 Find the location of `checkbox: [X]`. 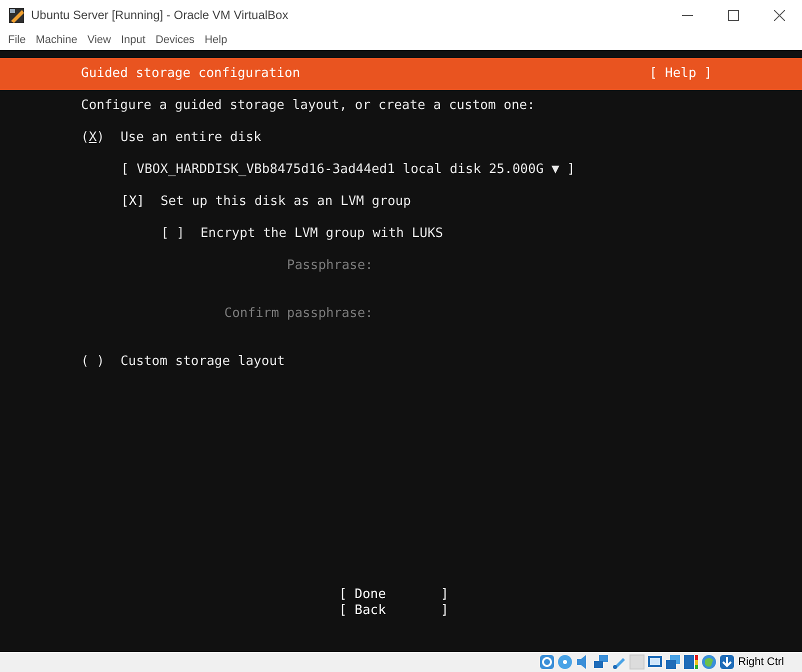

checkbox: [X] is located at coordinates (132, 202).